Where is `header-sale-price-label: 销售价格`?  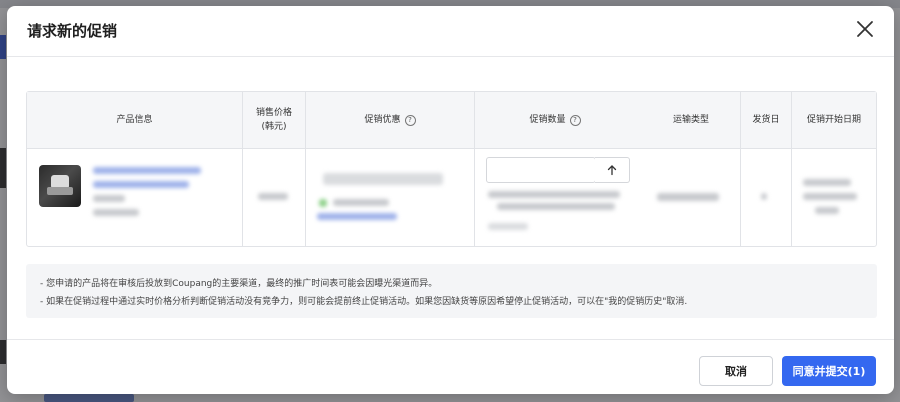 header-sale-price-label: 销售价格 is located at coordinates (273, 113).